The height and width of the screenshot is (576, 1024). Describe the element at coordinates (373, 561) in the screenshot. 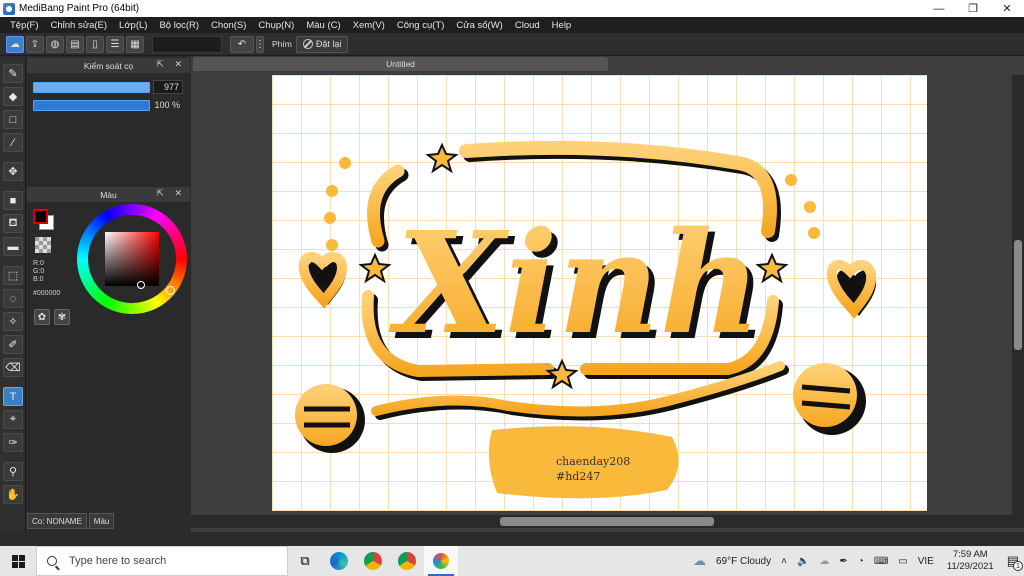

I see `chrome-icon` at that location.